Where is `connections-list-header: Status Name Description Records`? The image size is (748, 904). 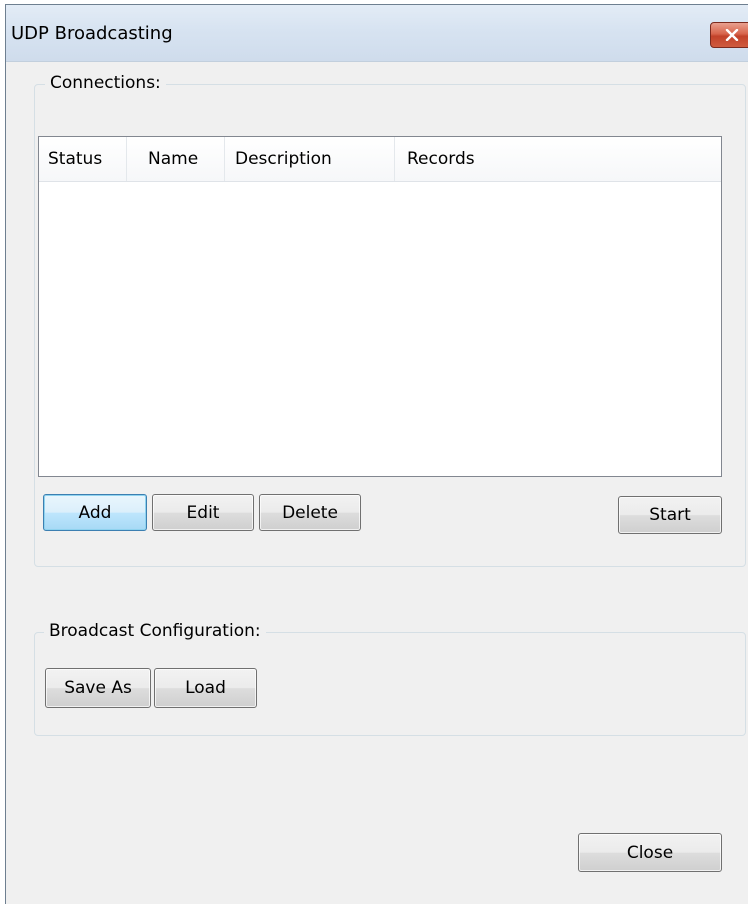 connections-list-header: Status Name Description Records is located at coordinates (380, 159).